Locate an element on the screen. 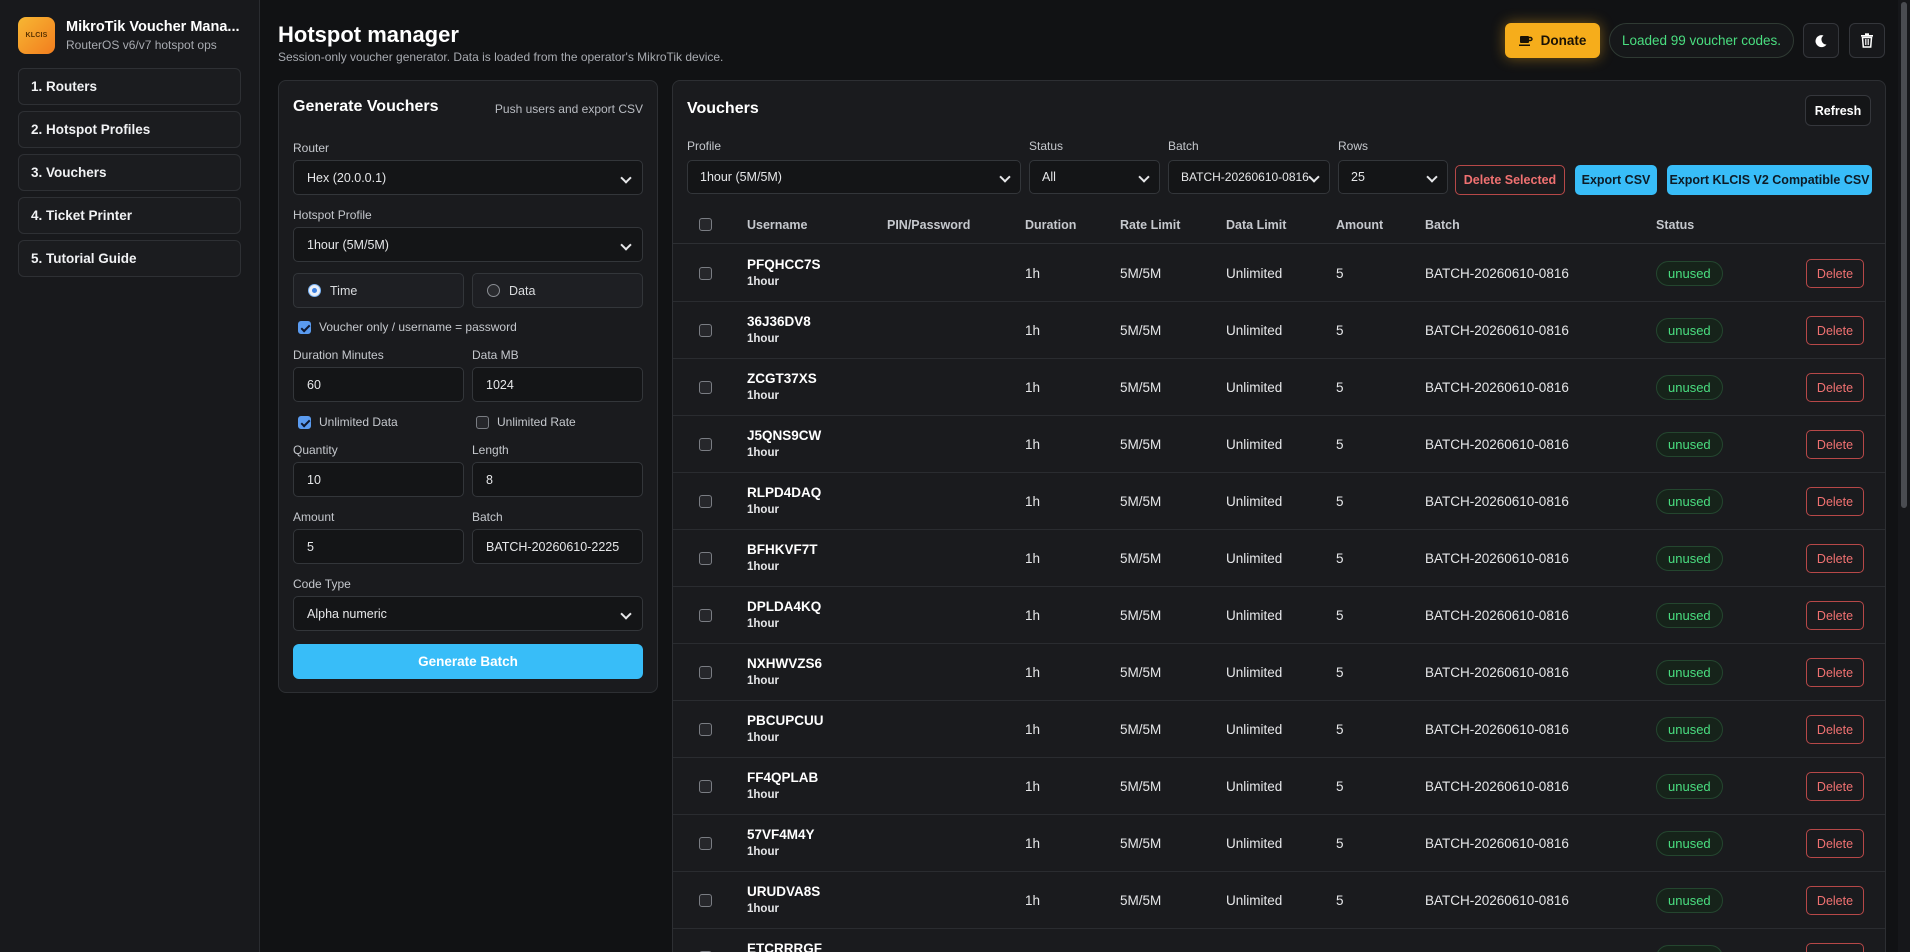 The width and height of the screenshot is (1910, 952). scrollbar-thumb is located at coordinates (1904, 255).